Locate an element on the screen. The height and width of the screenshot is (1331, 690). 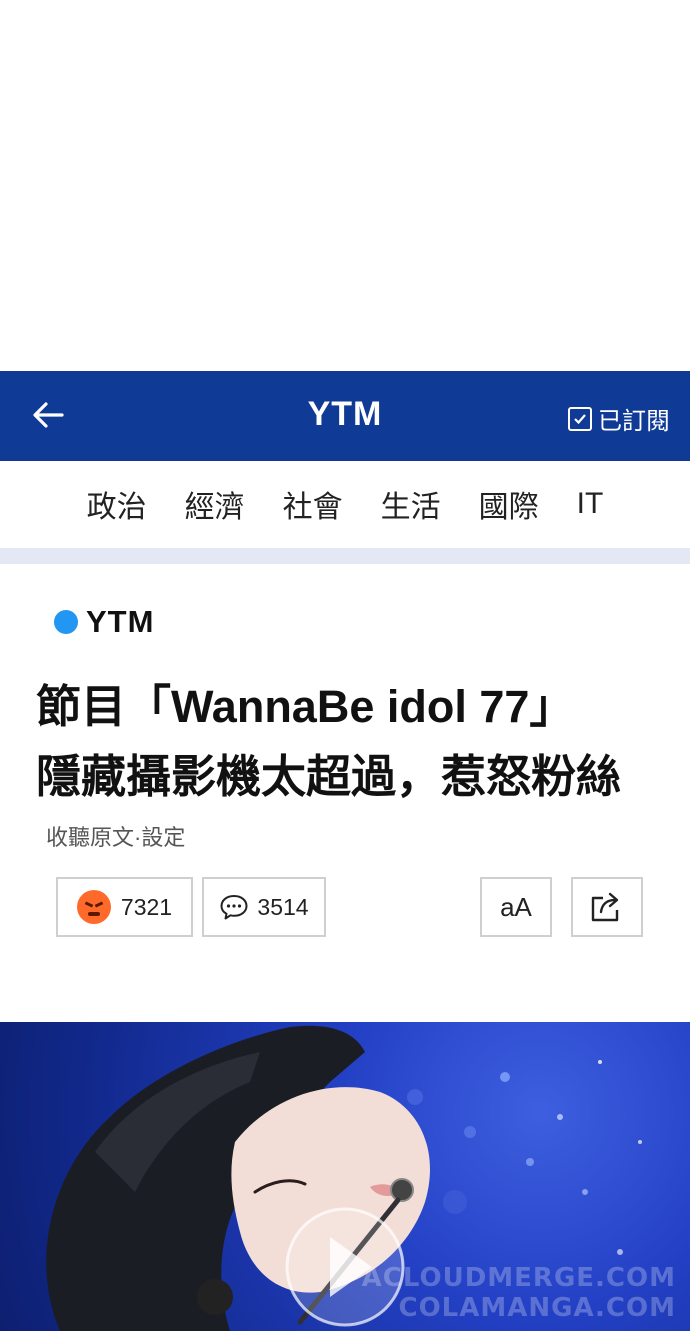
angry-reaction-button: 7321 is located at coordinates (124, 907).